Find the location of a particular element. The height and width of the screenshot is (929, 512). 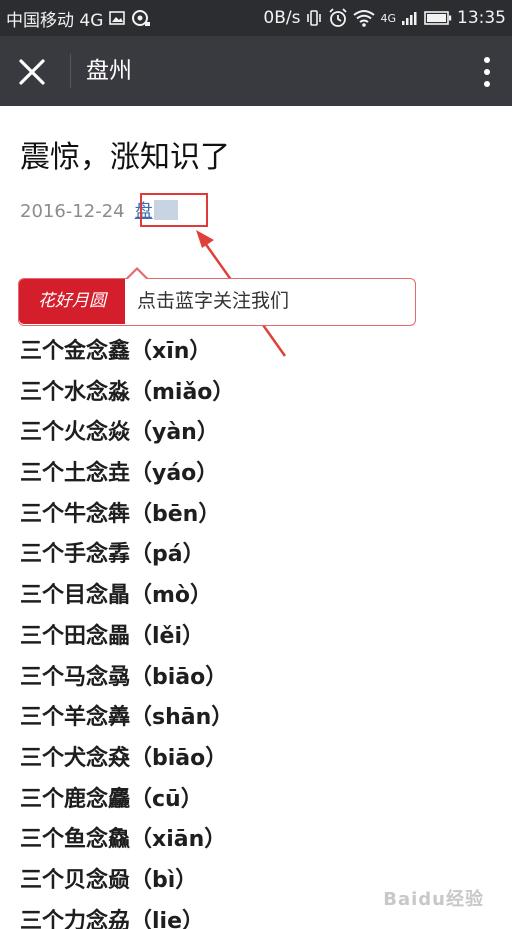

wifi-icon is located at coordinates (364, 18).